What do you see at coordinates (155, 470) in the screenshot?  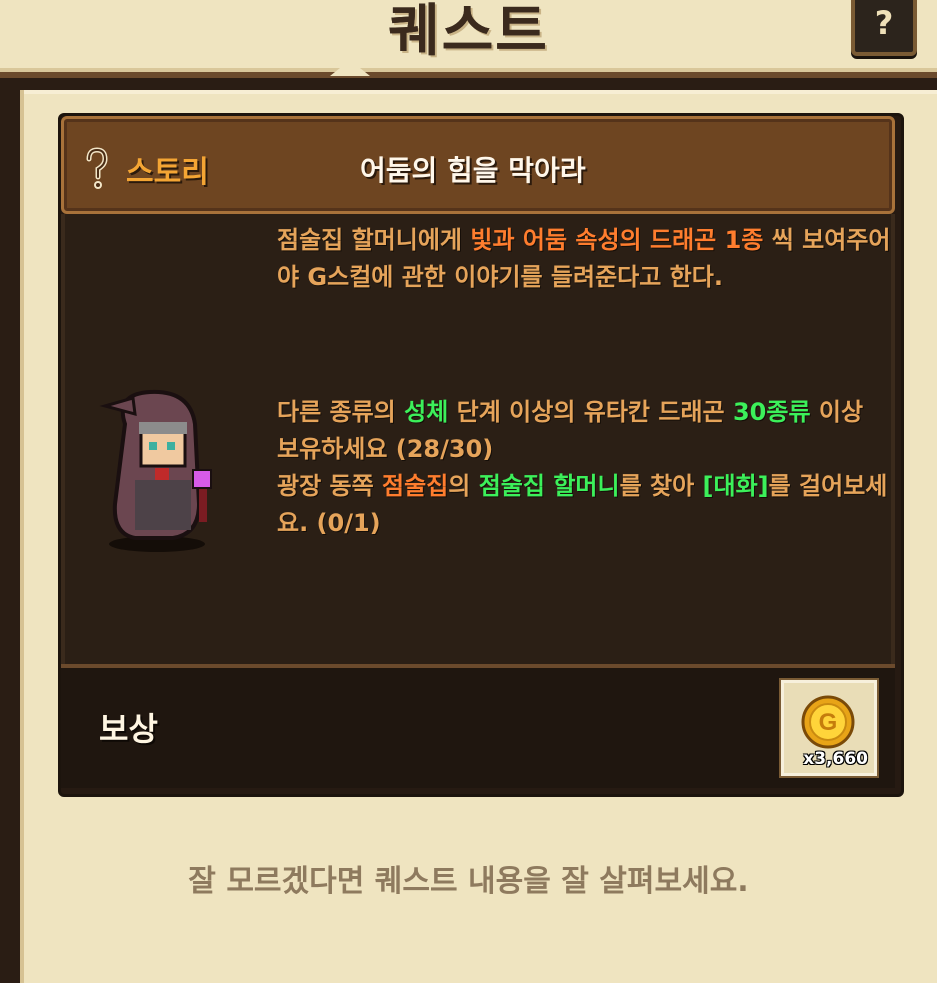 I see `fortune-teller-character` at bounding box center [155, 470].